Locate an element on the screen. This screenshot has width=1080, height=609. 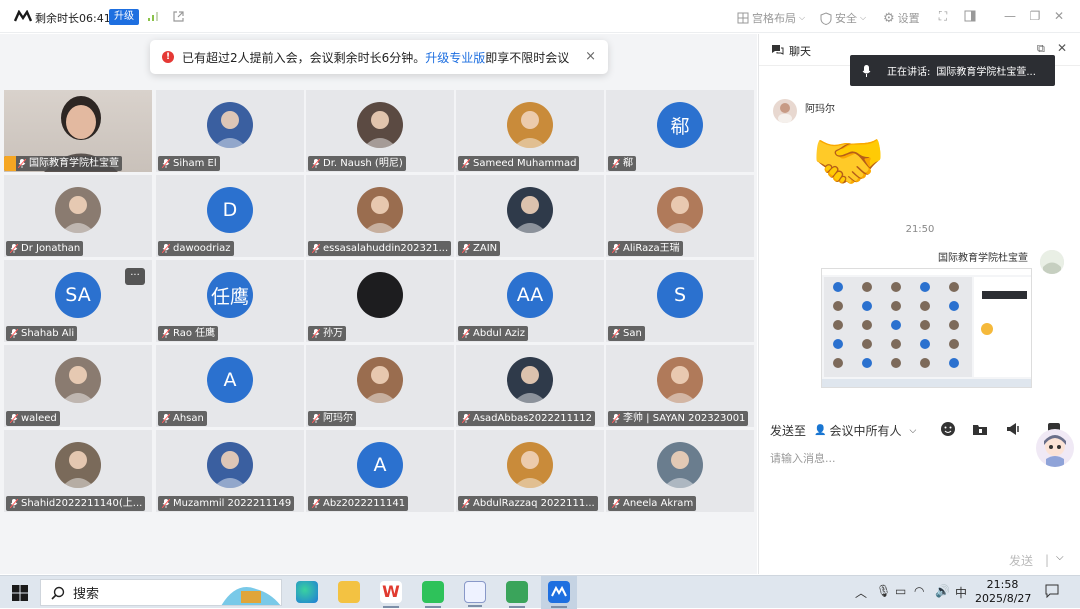
participant-tile: Aneela Akram is located at coordinates (680, 471).